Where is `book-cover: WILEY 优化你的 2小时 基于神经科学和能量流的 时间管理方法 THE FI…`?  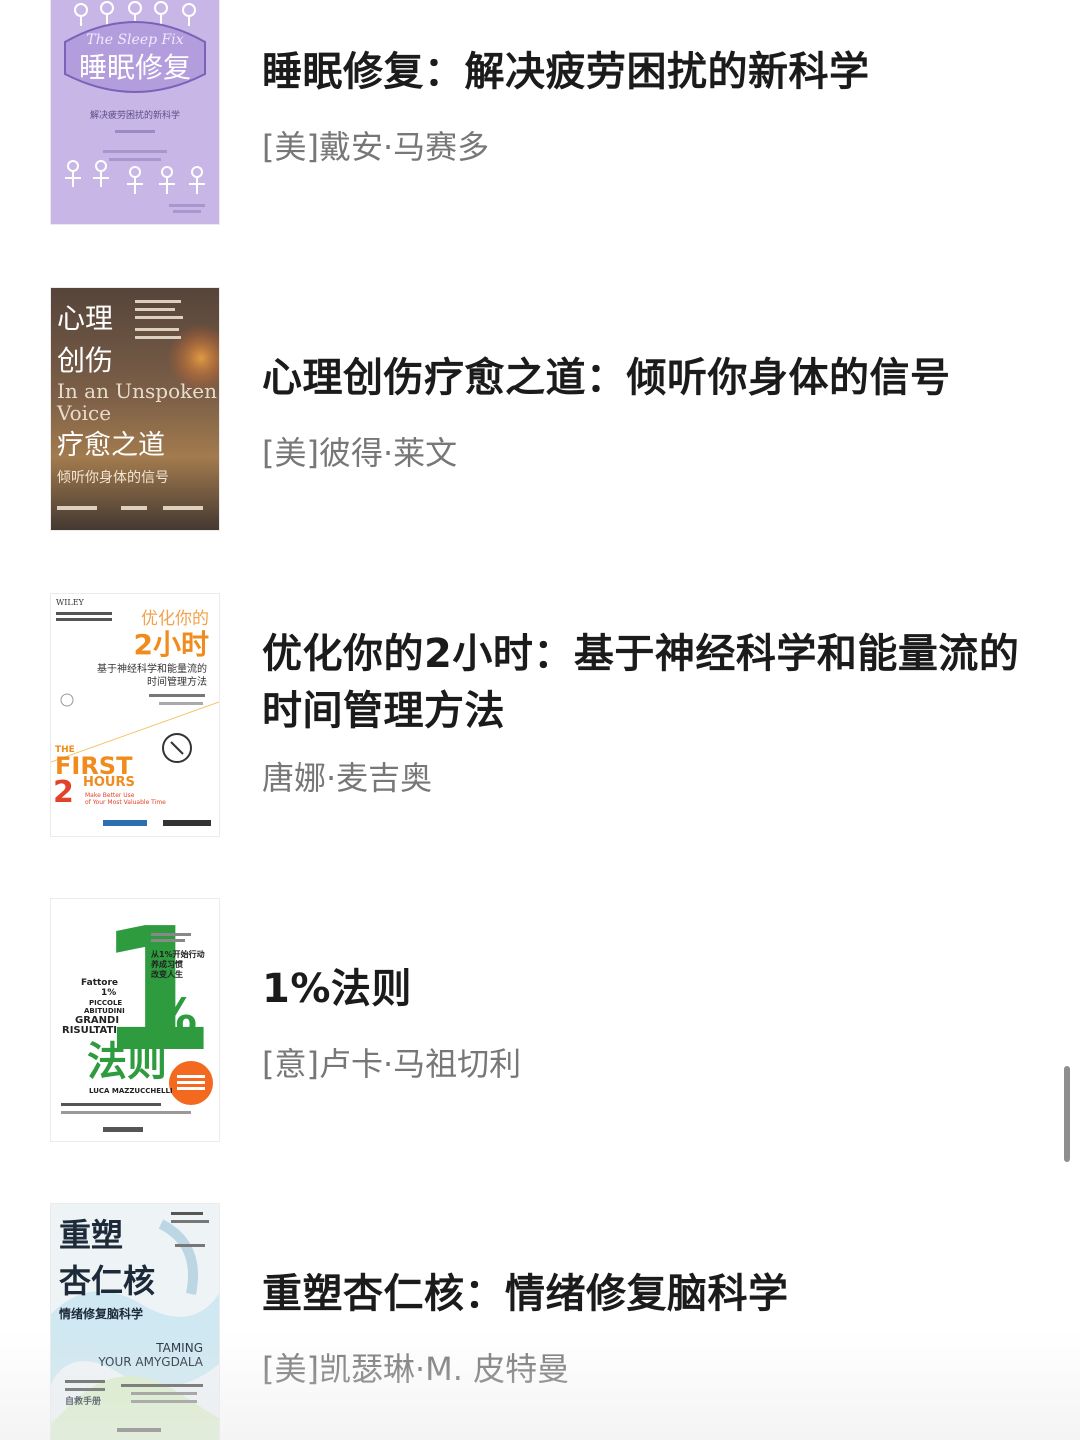
book-cover: WILEY 优化你的 2小时 基于神经科学和能量流的 时间管理方法 THE FI… is located at coordinates (135, 715).